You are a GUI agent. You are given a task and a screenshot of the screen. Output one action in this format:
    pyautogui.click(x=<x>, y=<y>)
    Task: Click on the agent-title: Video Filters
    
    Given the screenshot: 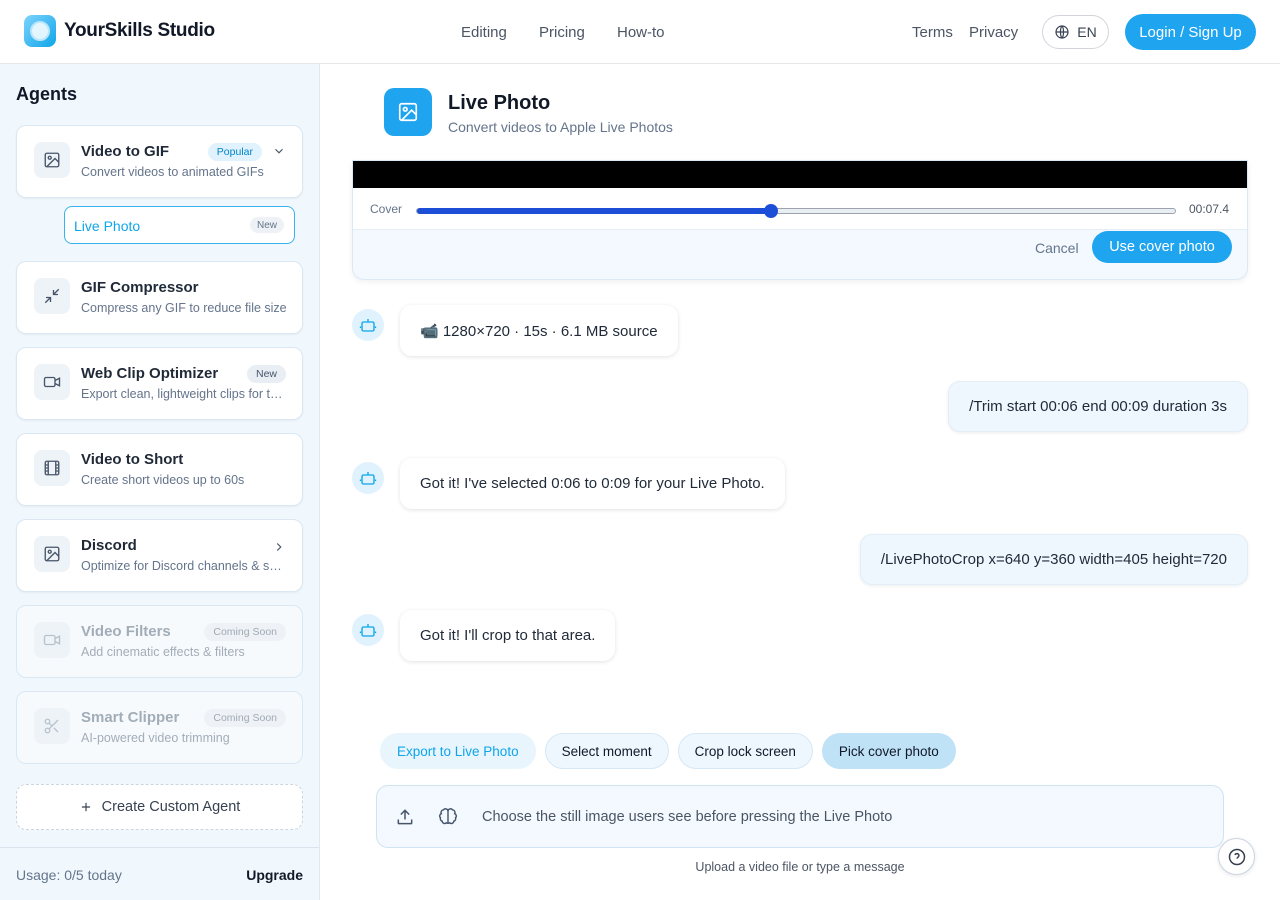 What is the action you would take?
    pyautogui.click(x=126, y=631)
    